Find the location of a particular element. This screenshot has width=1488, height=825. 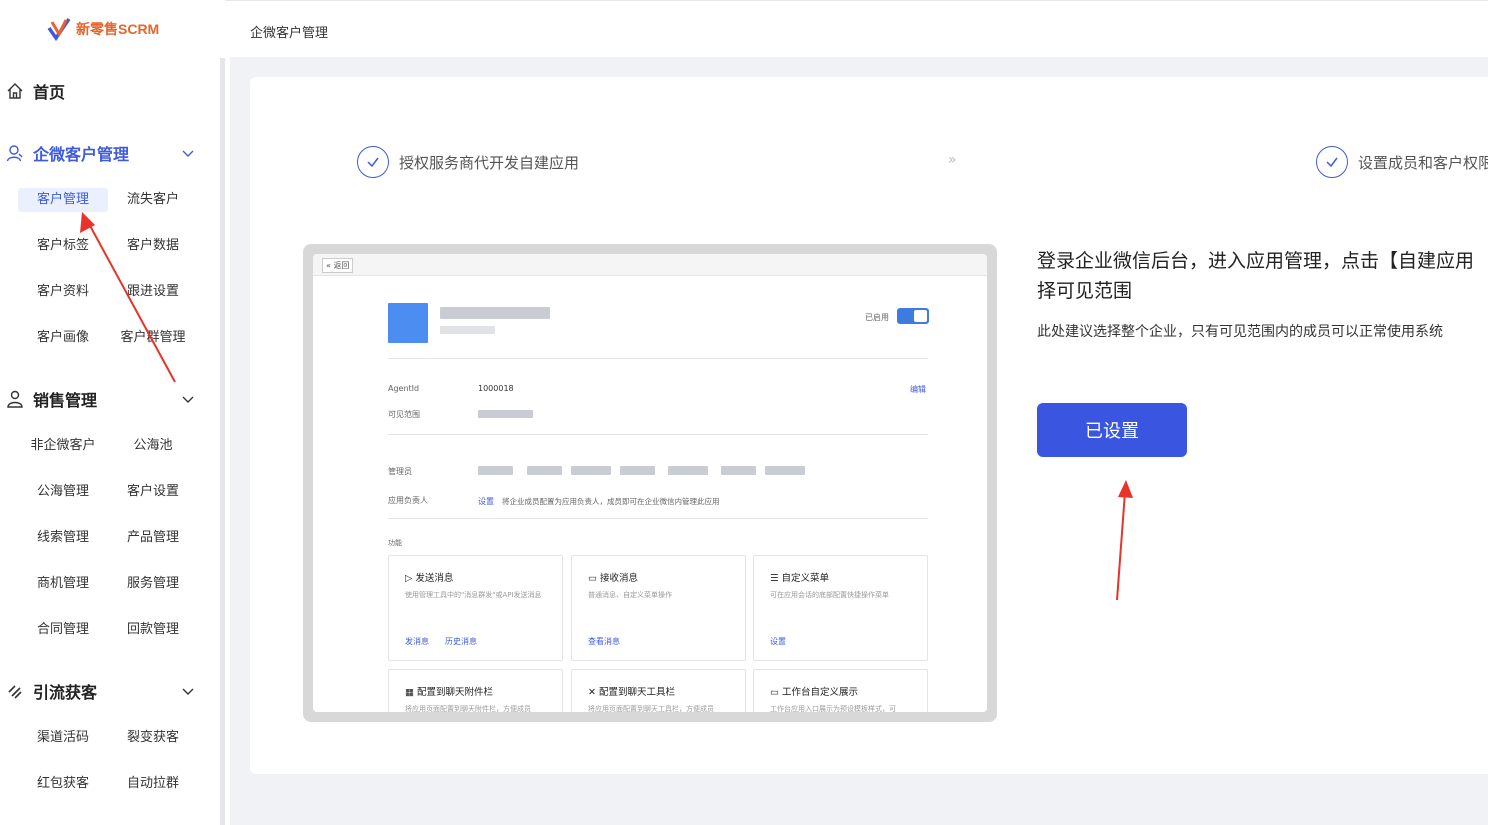

sidebar-item-customer-settings: 客户设置 is located at coordinates (153, 492).